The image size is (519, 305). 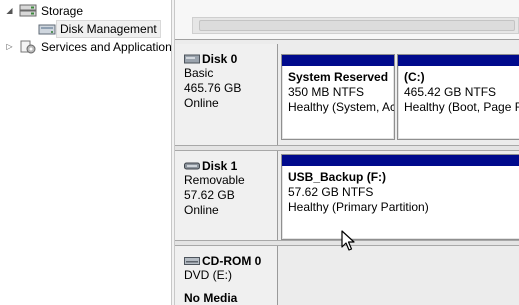 What do you see at coordinates (213, 88) in the screenshot?
I see `disk-size: 465.76 GB` at bounding box center [213, 88].